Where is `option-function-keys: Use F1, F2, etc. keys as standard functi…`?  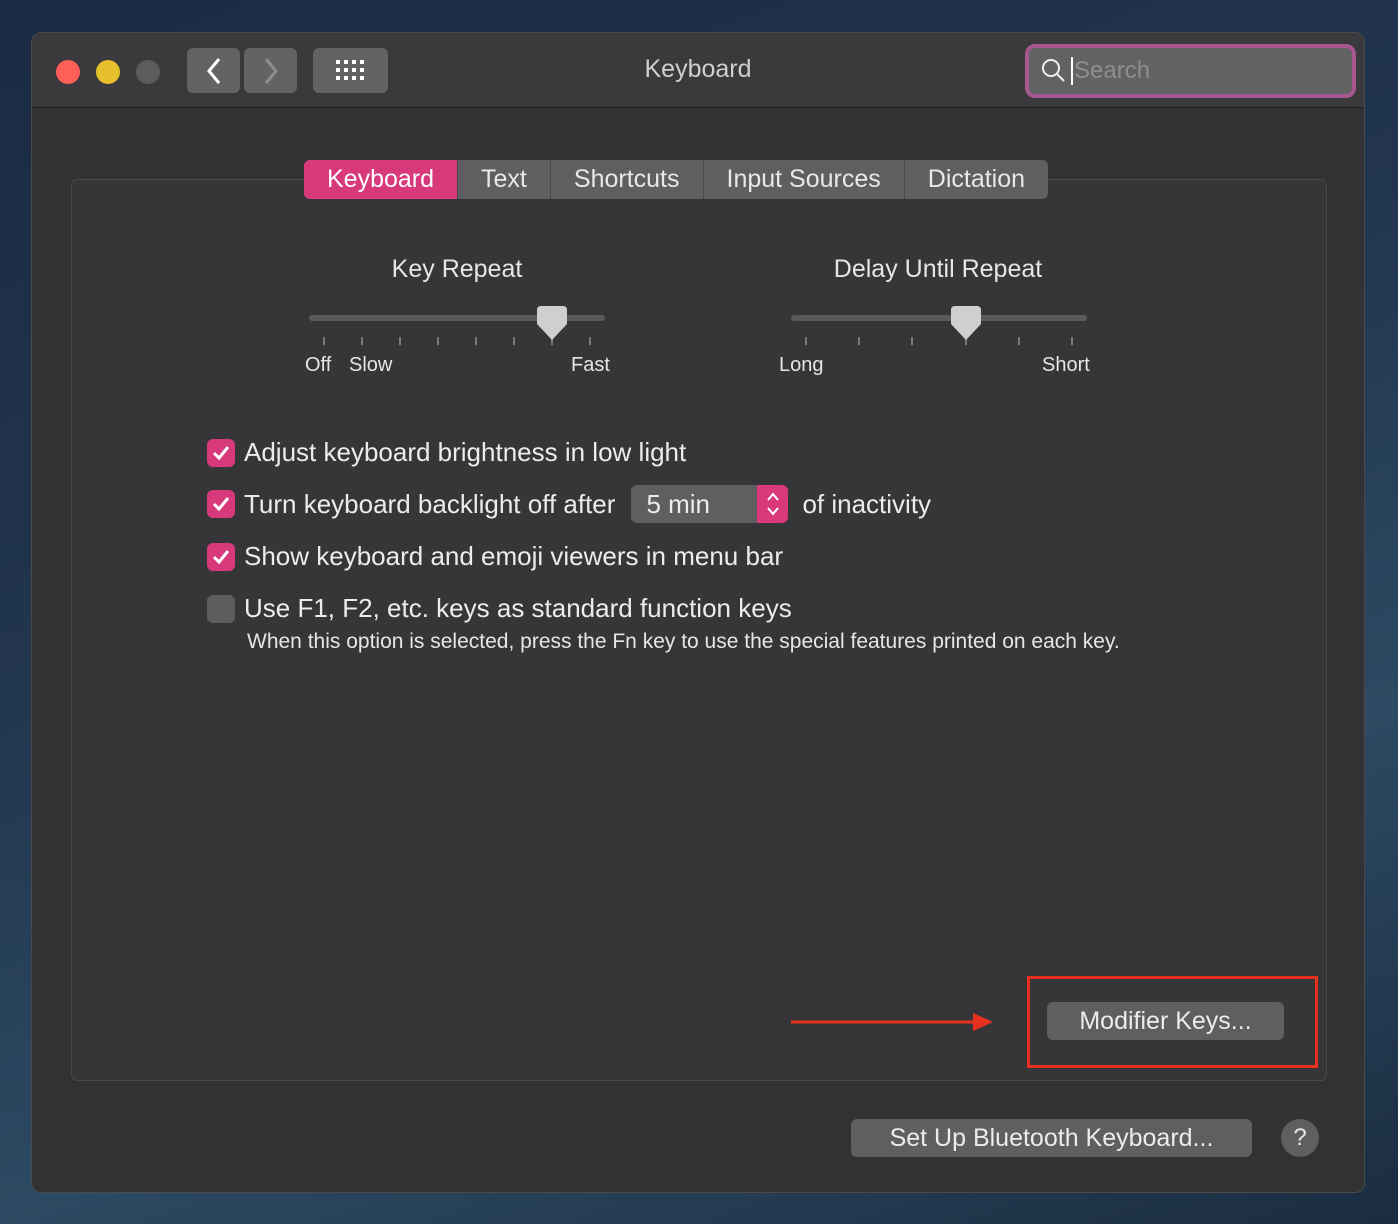 option-function-keys: Use F1, F2, etc. keys as standard functi… is located at coordinates (499, 608).